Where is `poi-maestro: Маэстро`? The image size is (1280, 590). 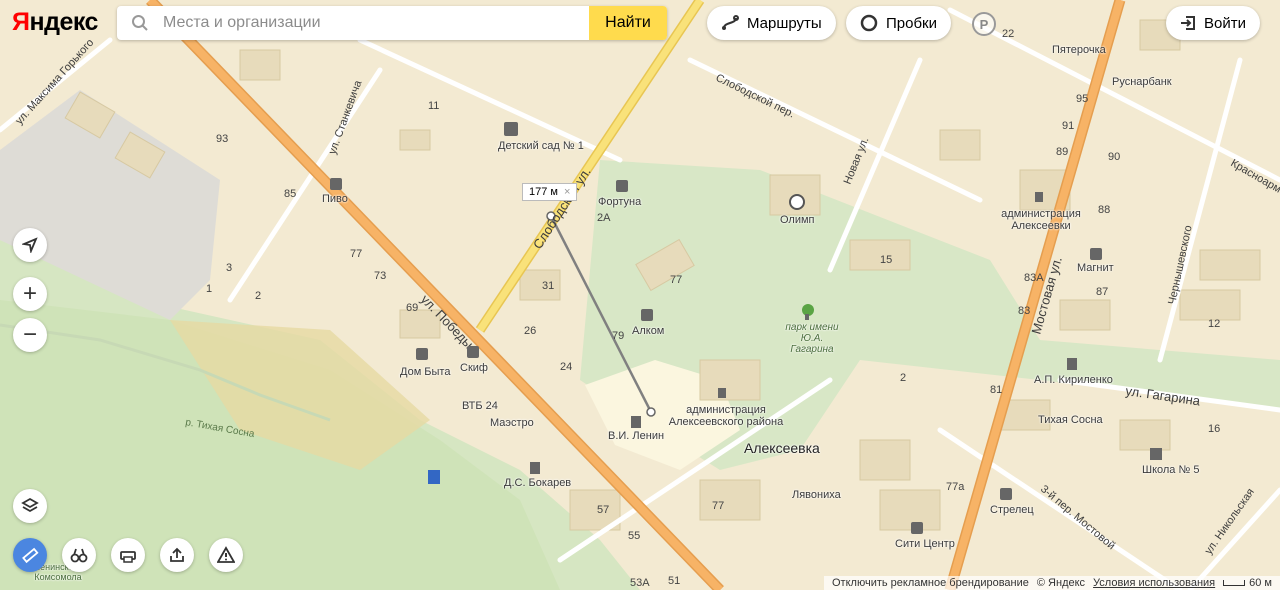
poi-maestro: Маэстро is located at coordinates (512, 423).